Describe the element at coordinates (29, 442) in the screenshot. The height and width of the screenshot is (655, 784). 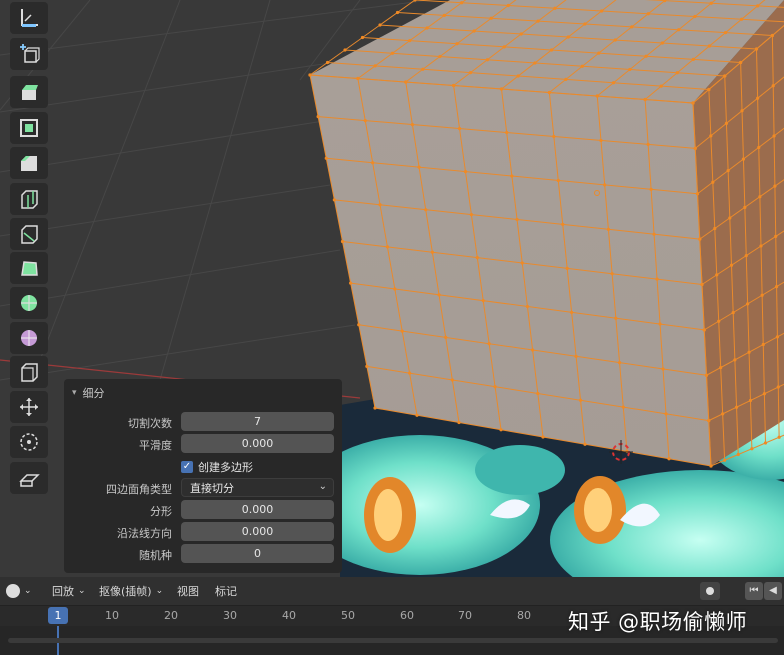
I see `to-sphere-icon` at that location.